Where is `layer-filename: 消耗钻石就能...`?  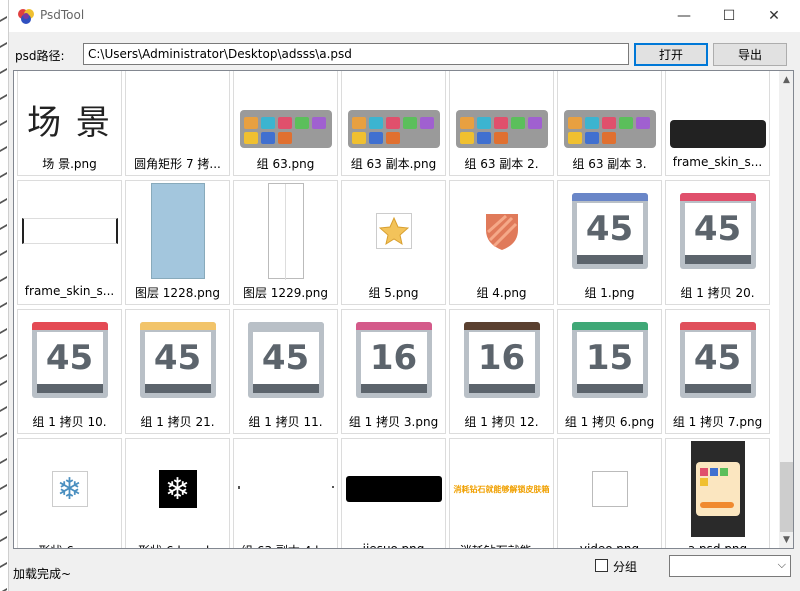 layer-filename: 消耗钻石就能... is located at coordinates (501, 545).